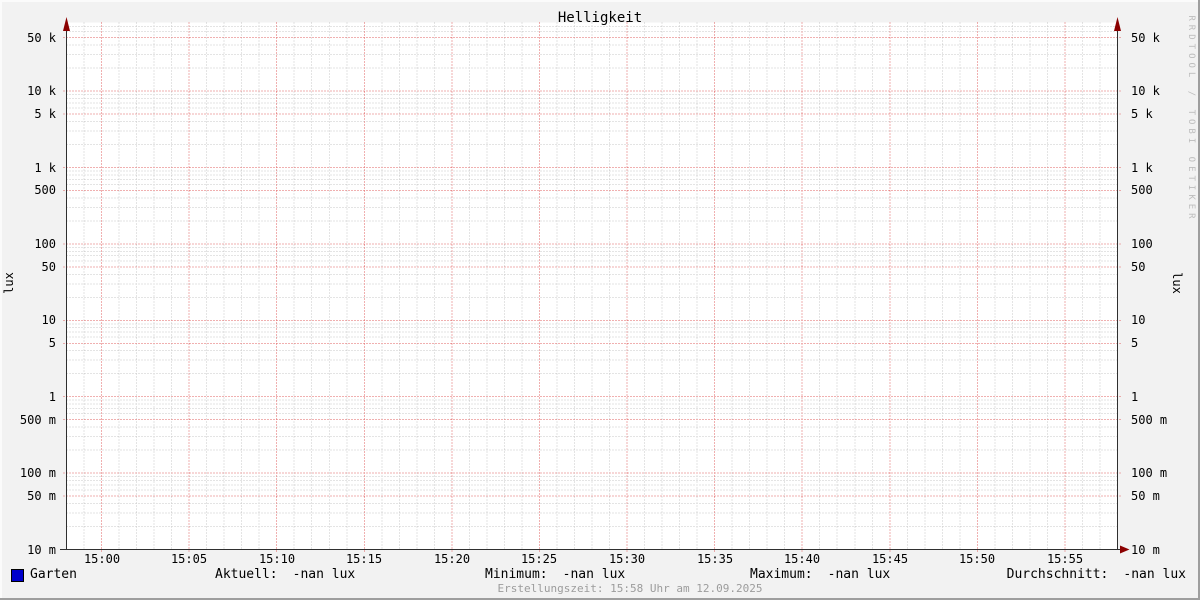 This screenshot has width=1200, height=600. What do you see at coordinates (516, 574) in the screenshot?
I see `stat-minimum-label: Minimum:` at bounding box center [516, 574].